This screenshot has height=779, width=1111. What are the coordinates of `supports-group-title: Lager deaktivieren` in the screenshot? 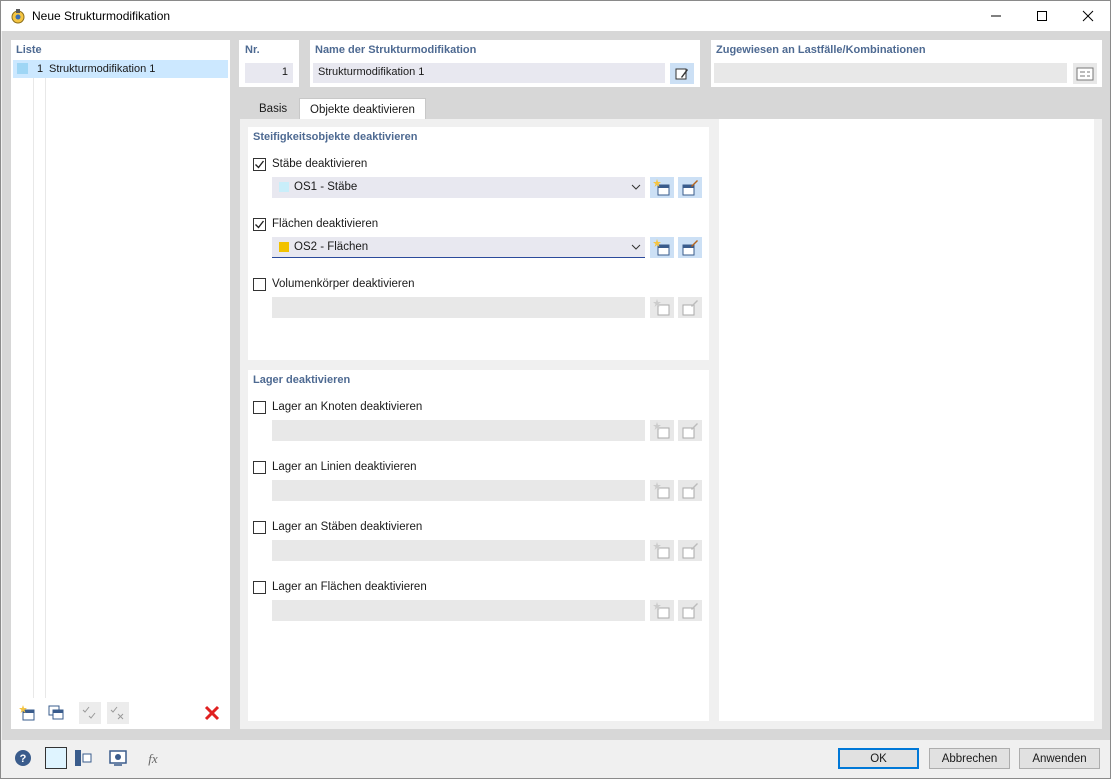 It's located at (302, 380).